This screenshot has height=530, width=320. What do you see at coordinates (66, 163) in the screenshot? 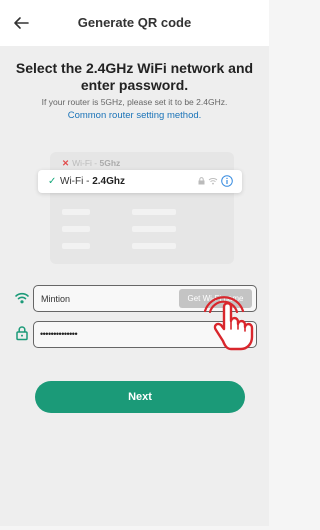
I see `cross-icon: ✕` at bounding box center [66, 163].